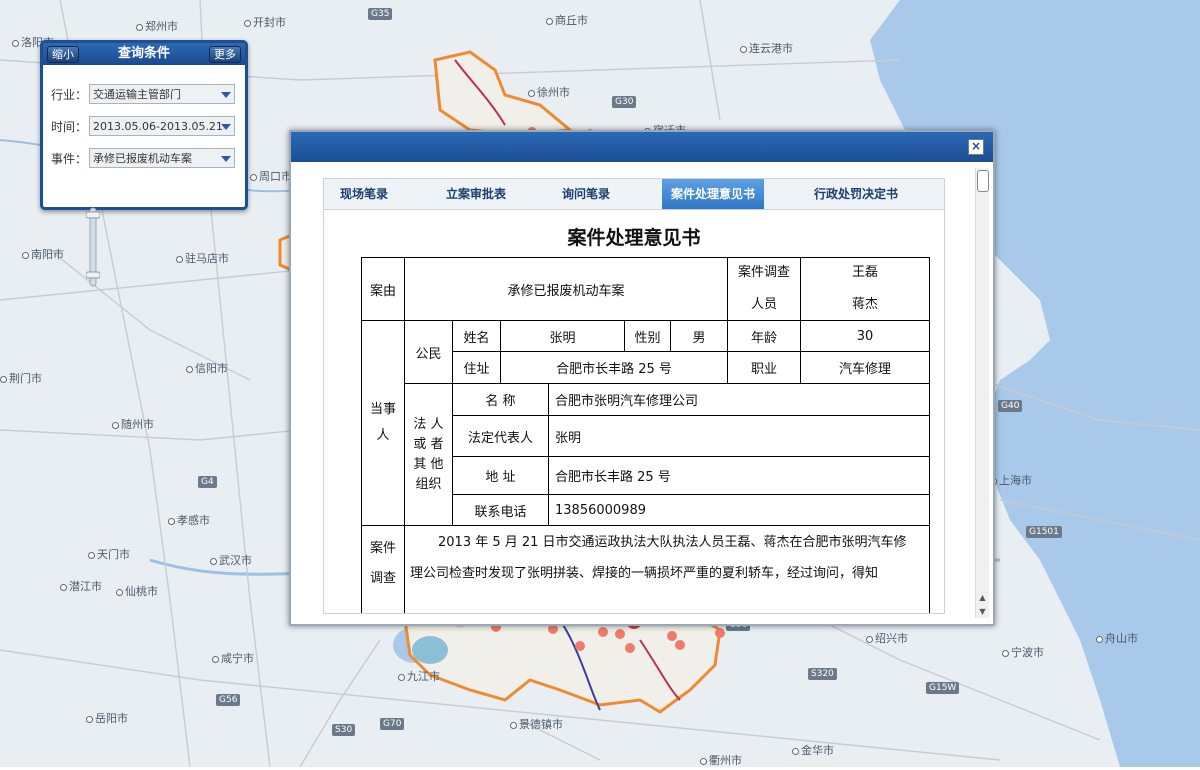  What do you see at coordinates (500, 401) in the screenshot?
I see `org-name-label-text: 名 称` at bounding box center [500, 401].